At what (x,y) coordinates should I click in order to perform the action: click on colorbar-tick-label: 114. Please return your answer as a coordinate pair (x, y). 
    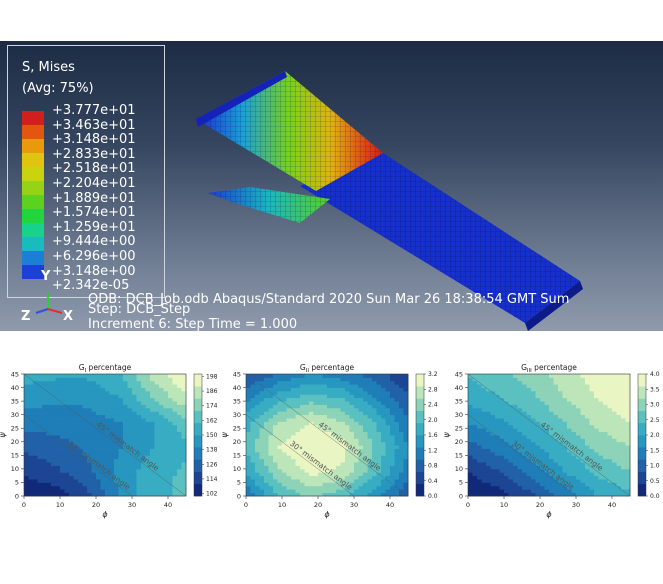
    Looking at the image, I should click on (212, 479).